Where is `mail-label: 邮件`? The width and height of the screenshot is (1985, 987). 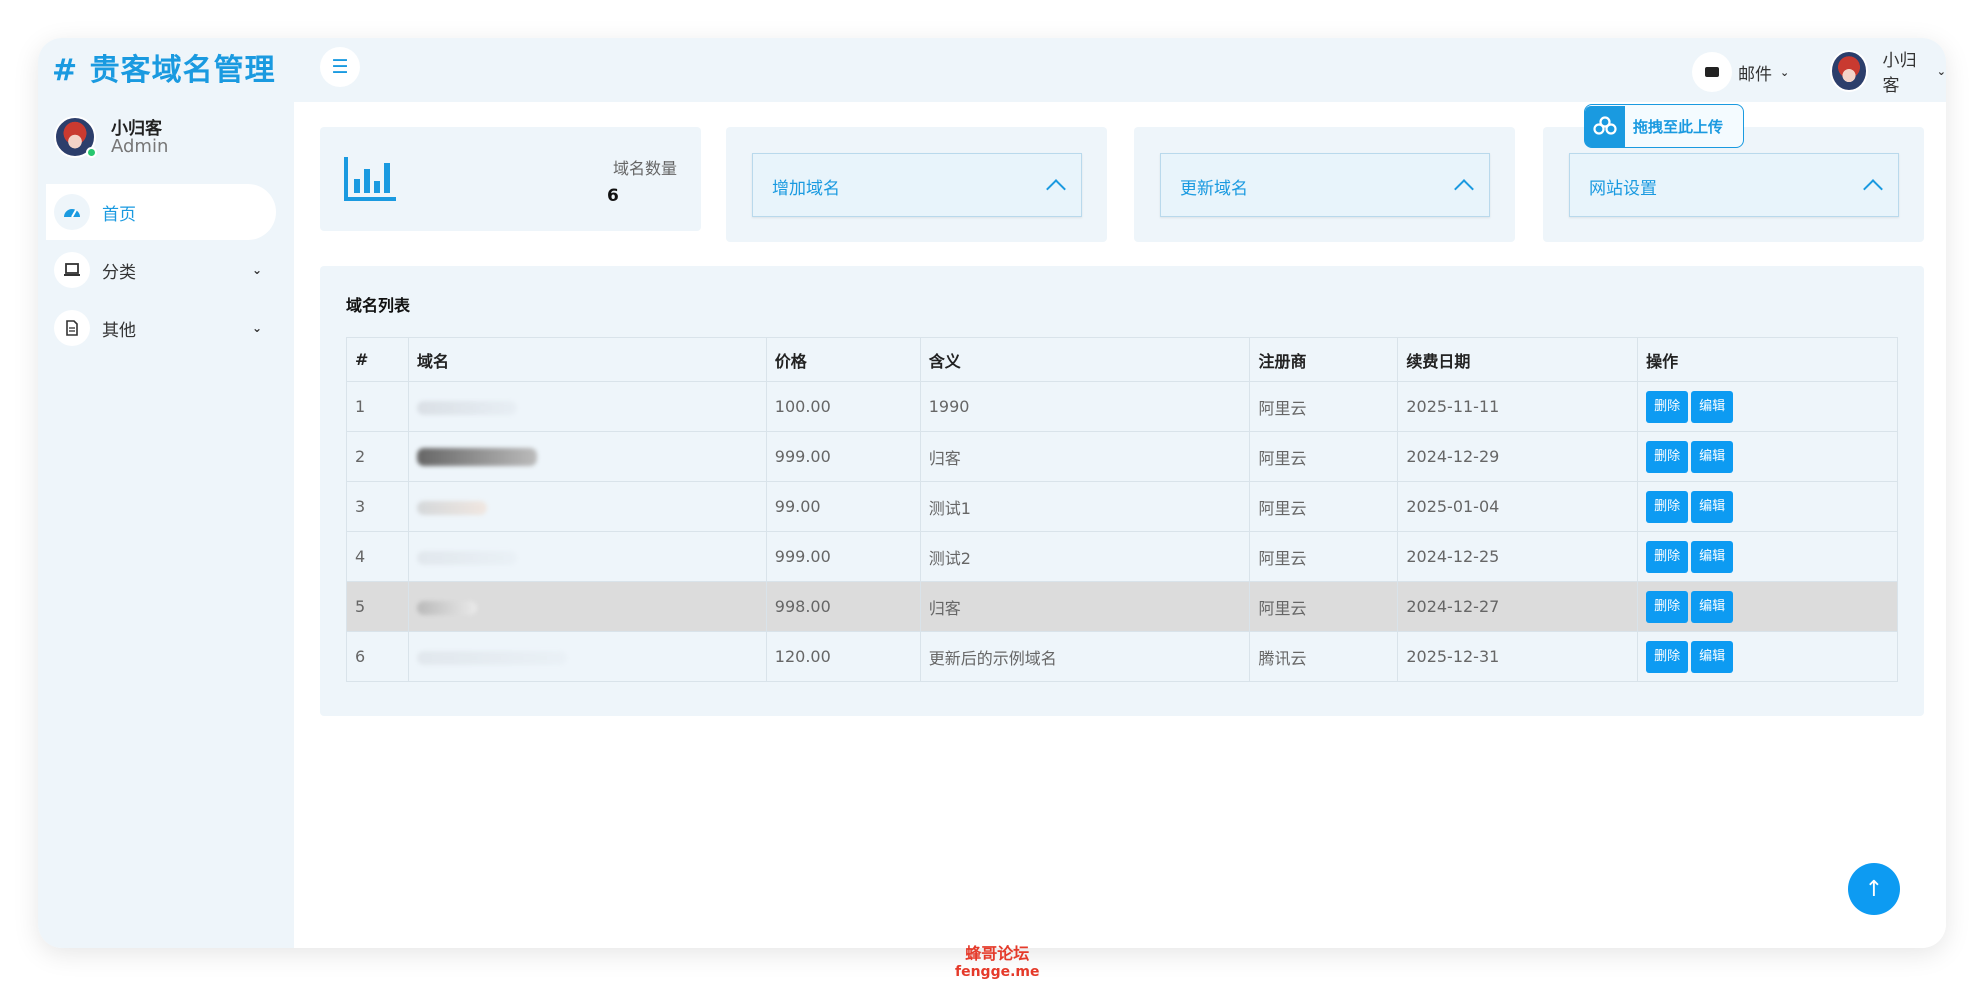
mail-label: 邮件 is located at coordinates (1755, 74).